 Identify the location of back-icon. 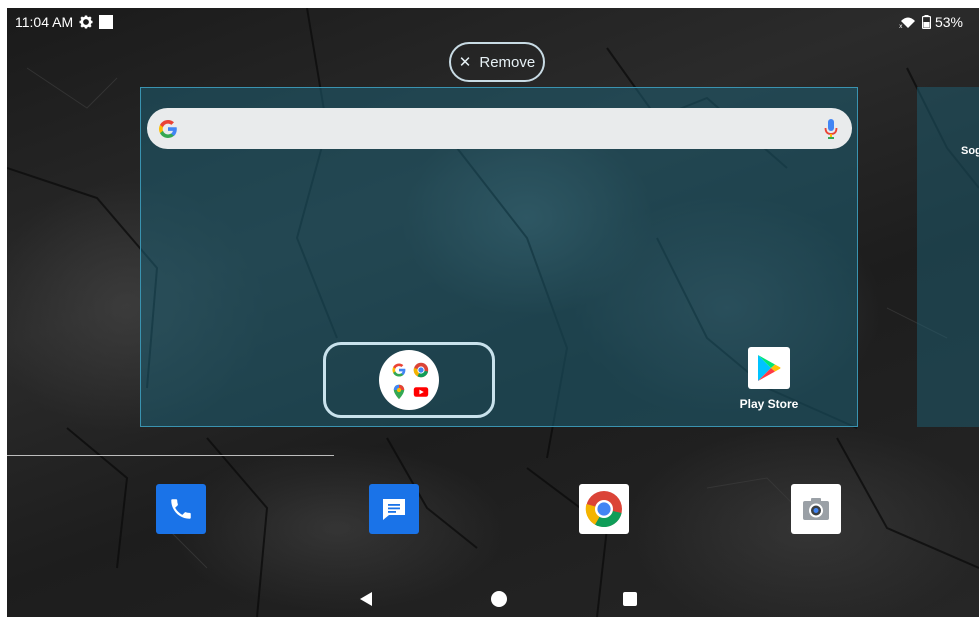
(366, 599).